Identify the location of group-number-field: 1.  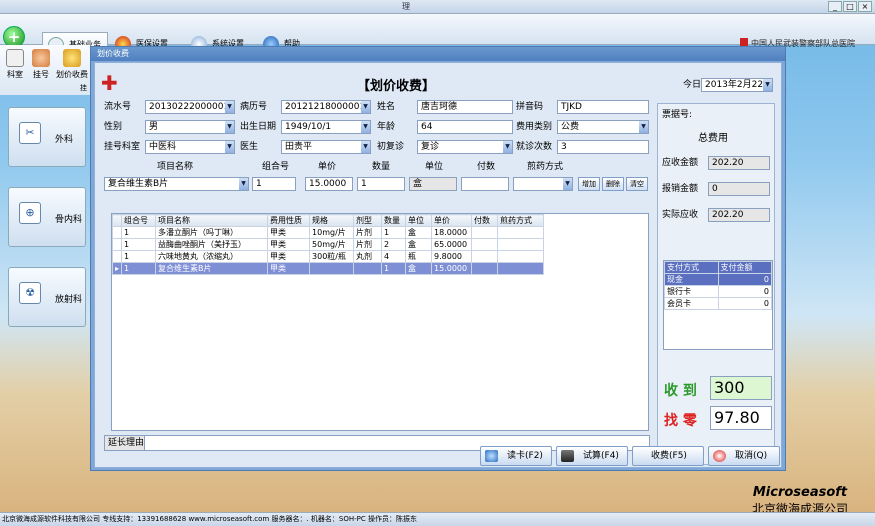
(274, 184).